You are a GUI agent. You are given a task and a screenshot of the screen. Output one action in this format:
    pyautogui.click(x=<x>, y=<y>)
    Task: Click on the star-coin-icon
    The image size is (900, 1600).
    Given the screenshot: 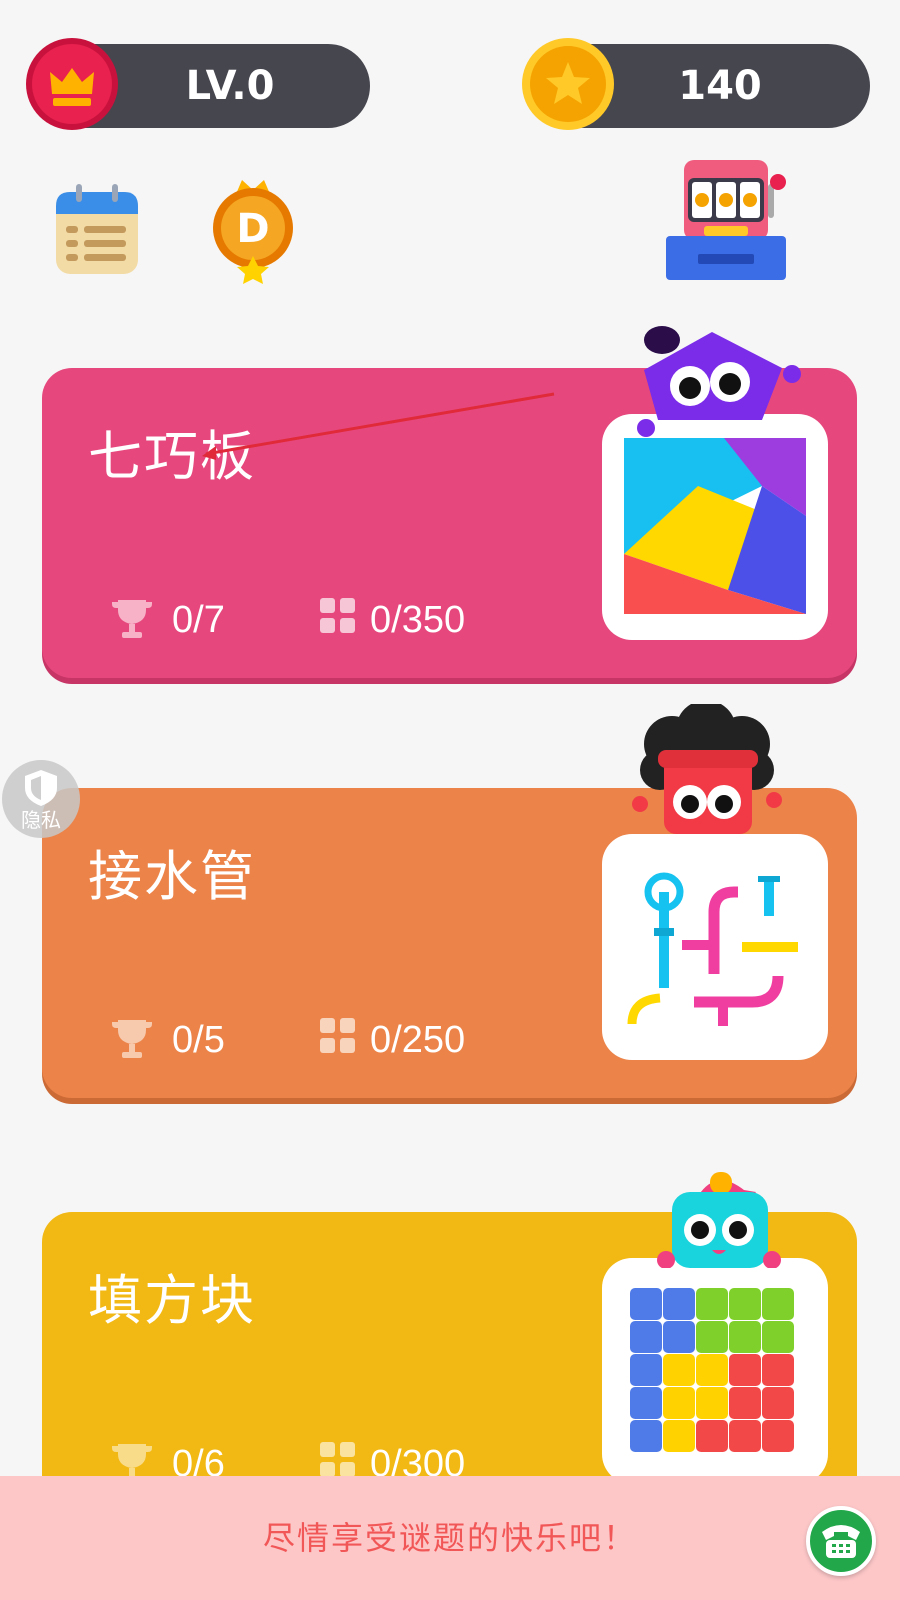 What is the action you would take?
    pyautogui.click(x=568, y=84)
    